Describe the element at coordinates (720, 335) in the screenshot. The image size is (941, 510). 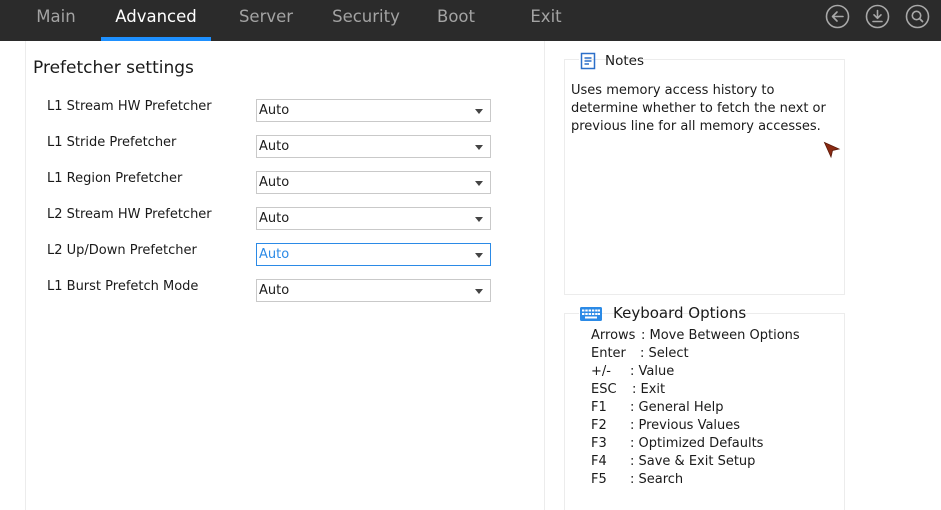
I see `shortcut-description: : Move Between Options` at that location.